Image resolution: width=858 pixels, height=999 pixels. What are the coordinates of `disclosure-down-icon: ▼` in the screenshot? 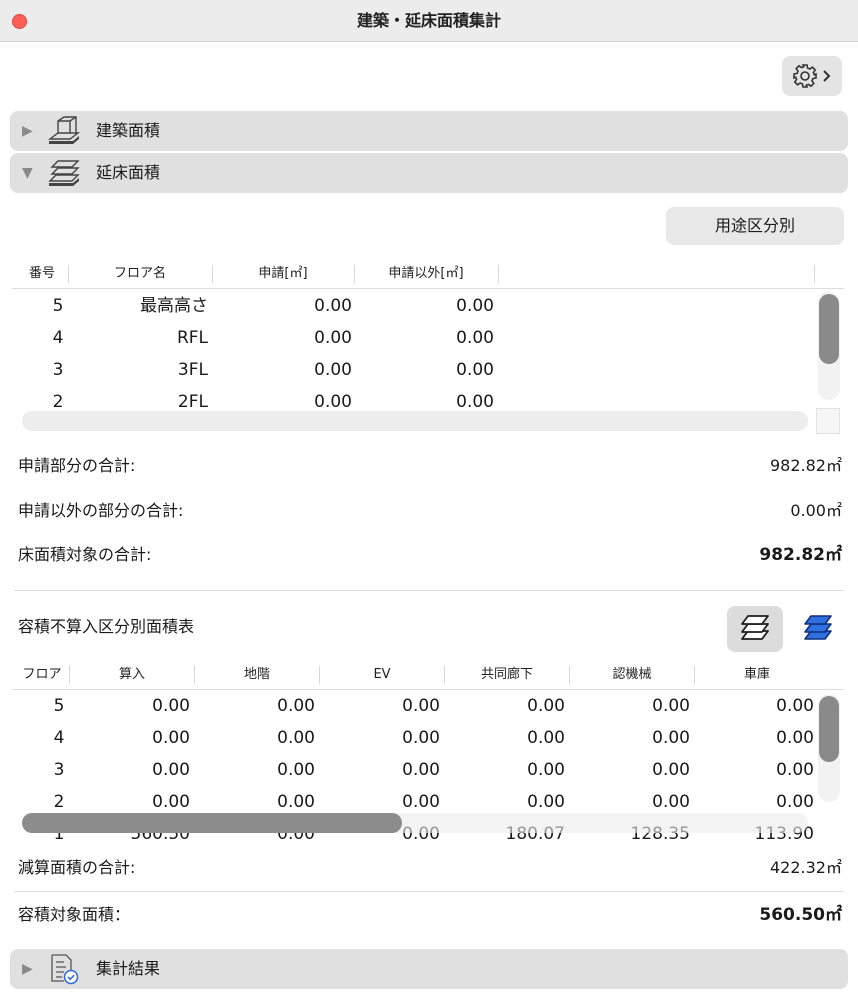 It's located at (27, 173).